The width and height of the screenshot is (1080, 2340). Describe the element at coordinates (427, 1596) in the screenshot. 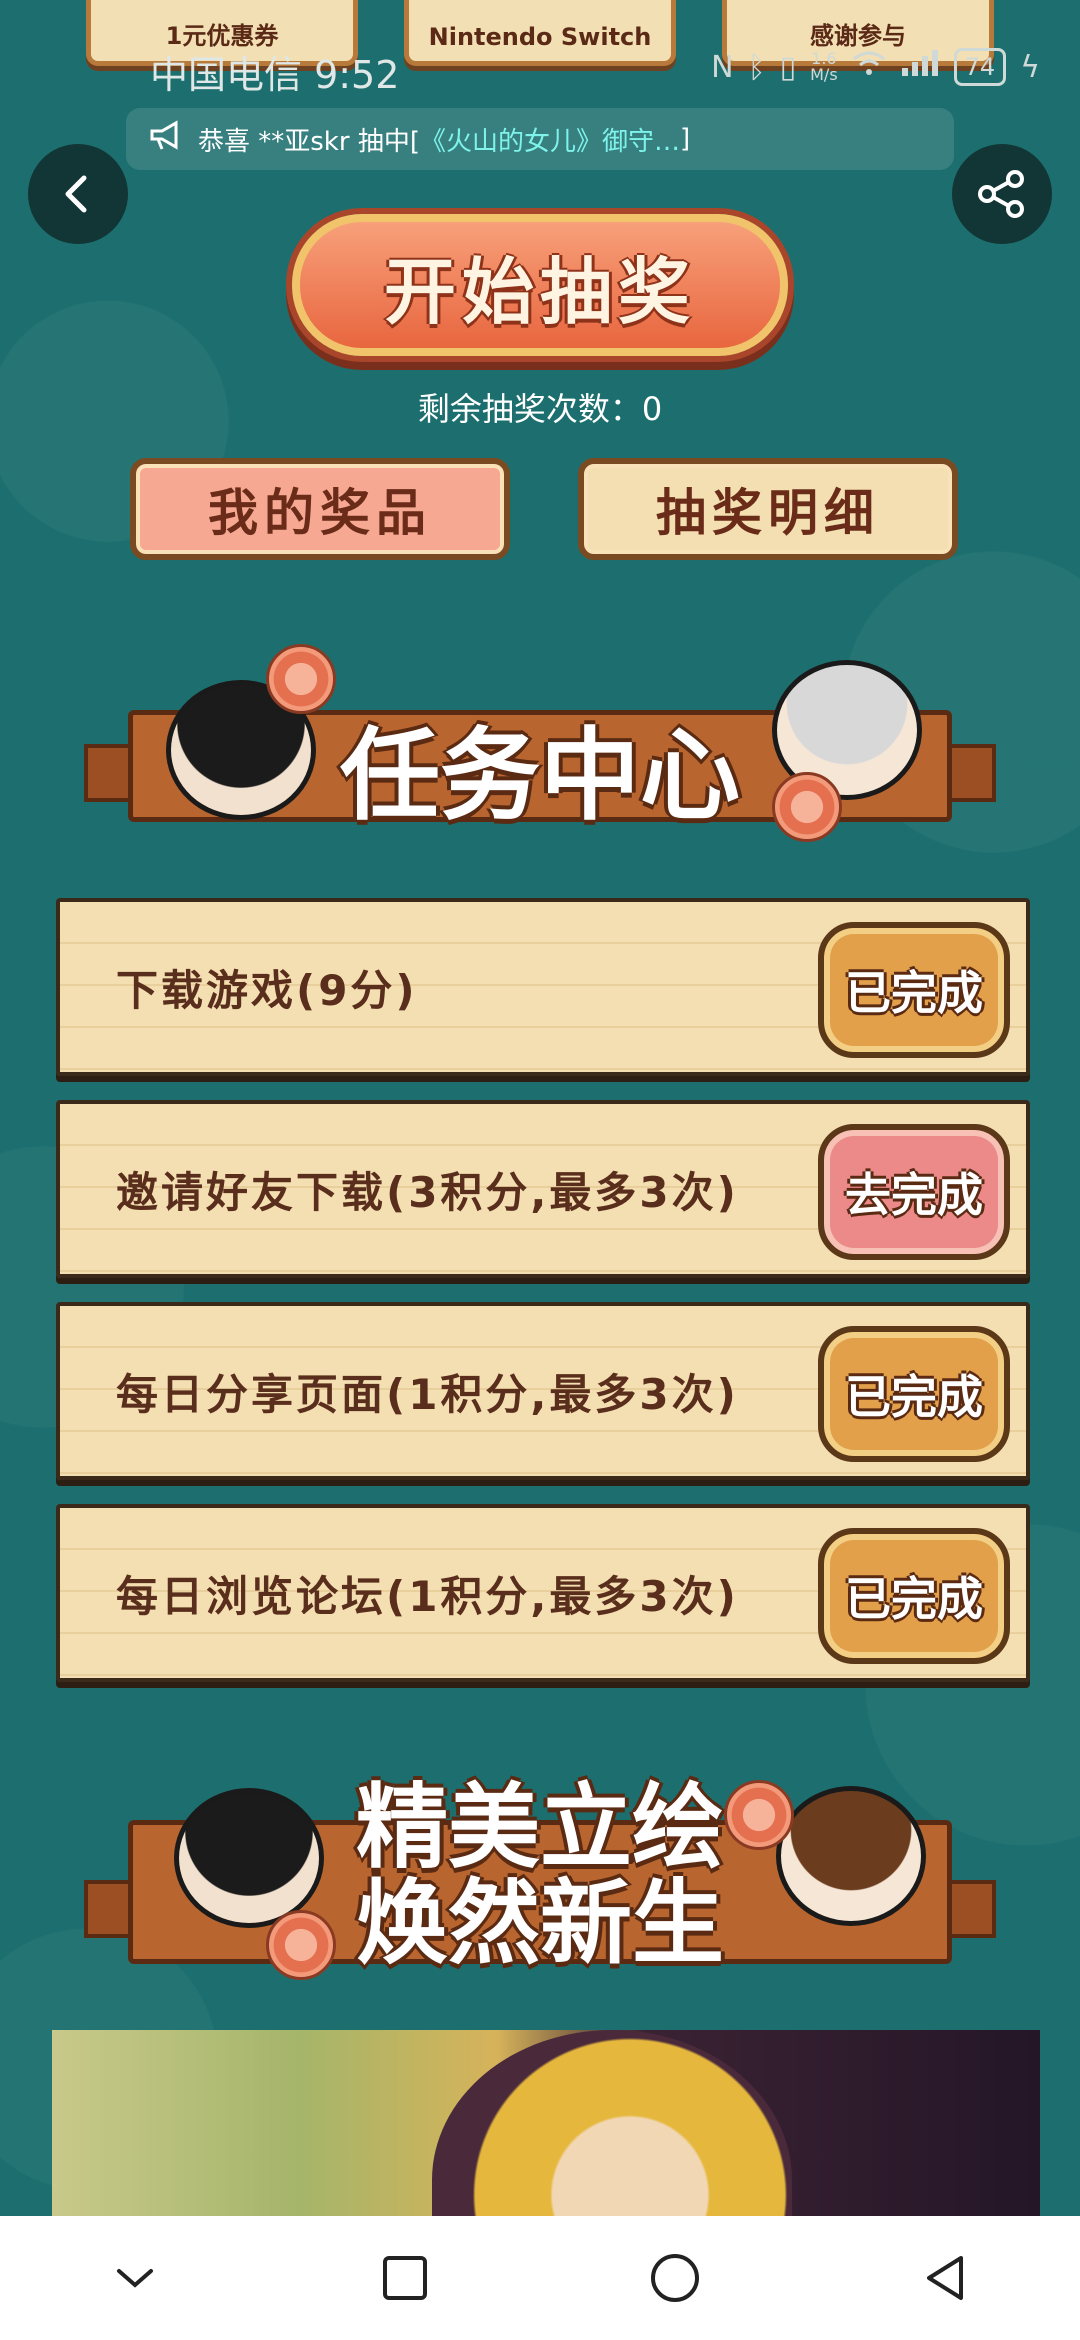

I see `task-text: 每日浏览论坛(1积分,最多3次)` at that location.